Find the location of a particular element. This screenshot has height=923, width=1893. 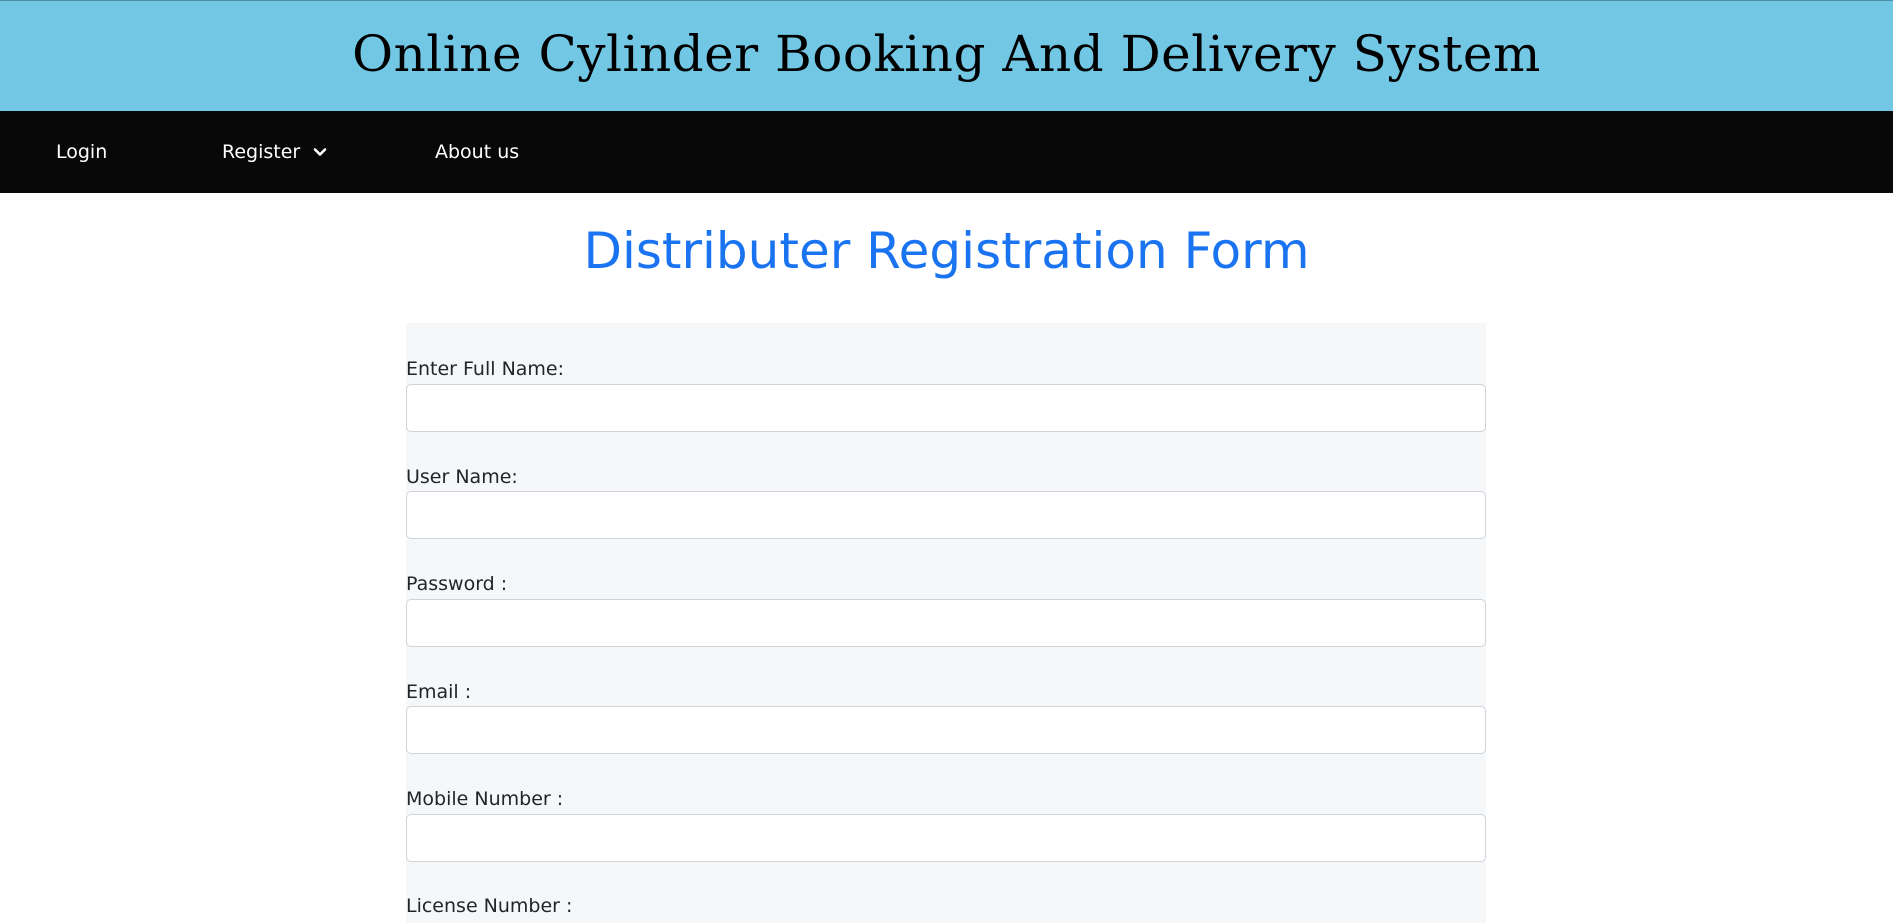

full-name-label: Enter Full Name: is located at coordinates (485, 369).